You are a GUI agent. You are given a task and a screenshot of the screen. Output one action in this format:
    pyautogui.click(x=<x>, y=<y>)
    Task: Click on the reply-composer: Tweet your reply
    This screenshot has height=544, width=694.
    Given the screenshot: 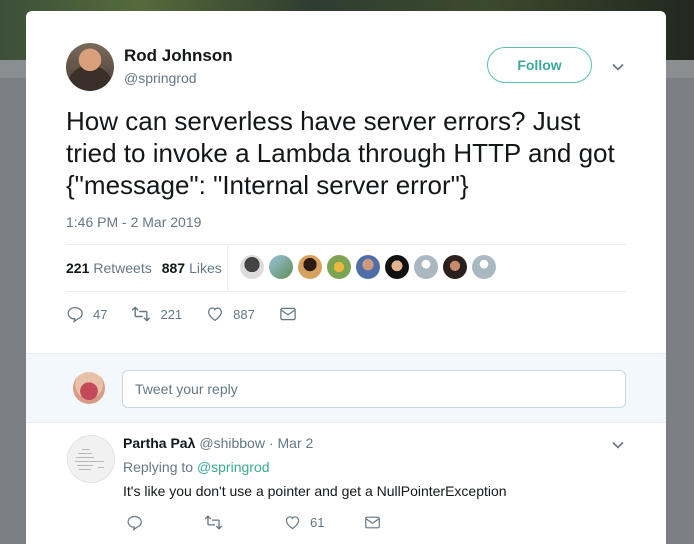 What is the action you would take?
    pyautogui.click(x=346, y=388)
    